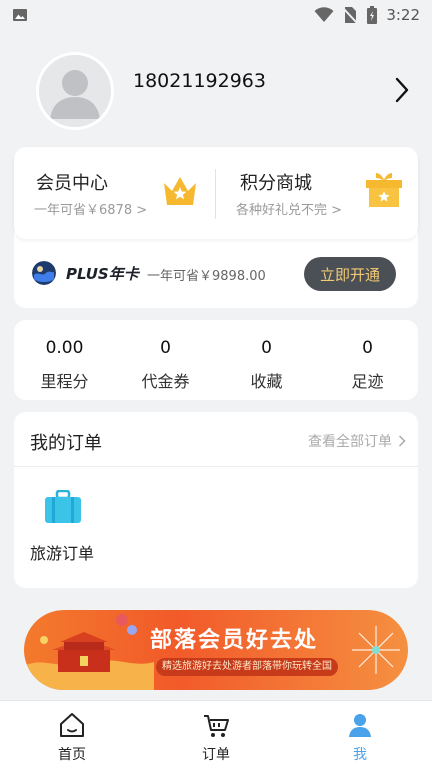 The image size is (432, 768). What do you see at coordinates (289, 210) in the screenshot?
I see `points-mall-subtitle: 各种好礼兑不完 >` at bounding box center [289, 210].